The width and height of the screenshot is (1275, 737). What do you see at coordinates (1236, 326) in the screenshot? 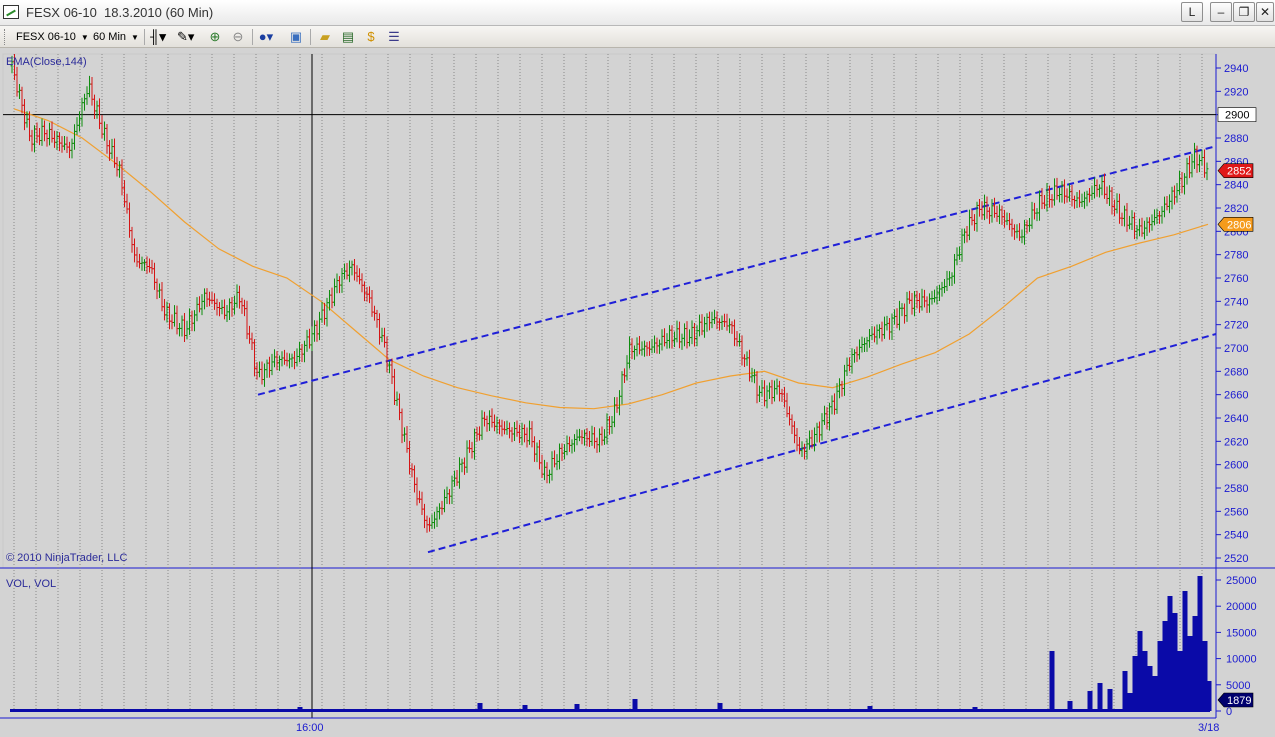
I see `price-tick-label: 2720` at bounding box center [1236, 326].